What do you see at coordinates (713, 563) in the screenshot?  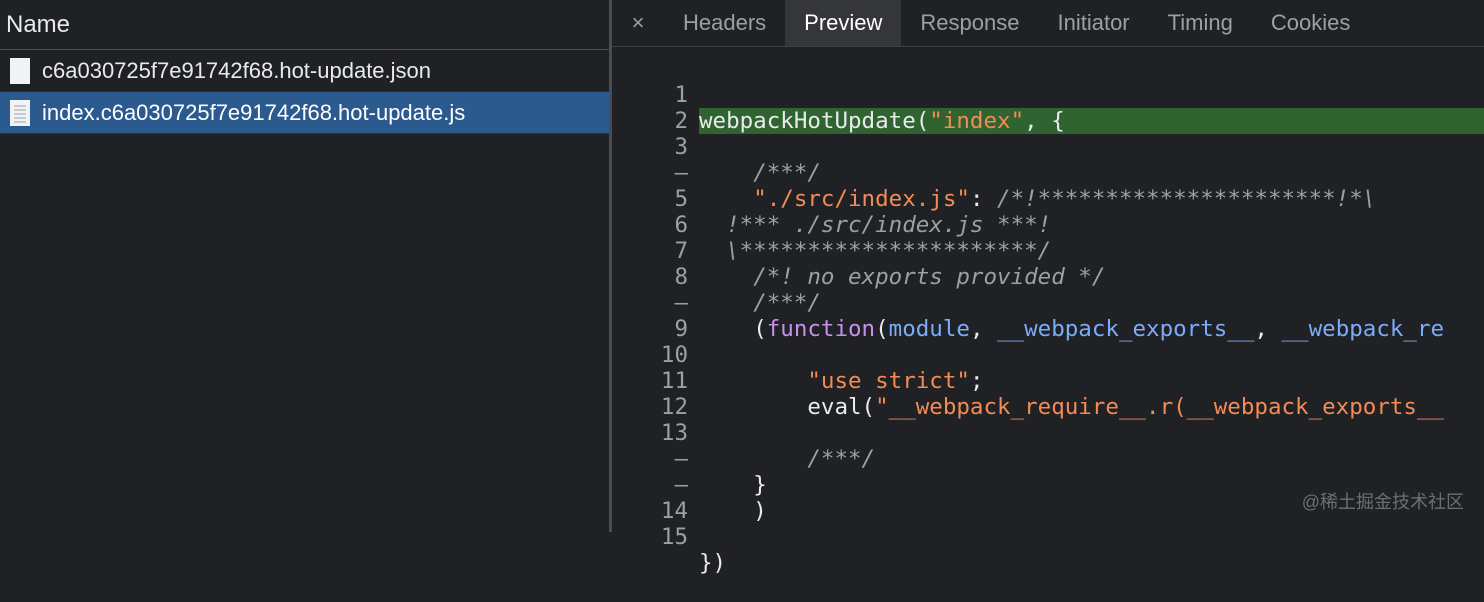 I see `code-token: })` at bounding box center [713, 563].